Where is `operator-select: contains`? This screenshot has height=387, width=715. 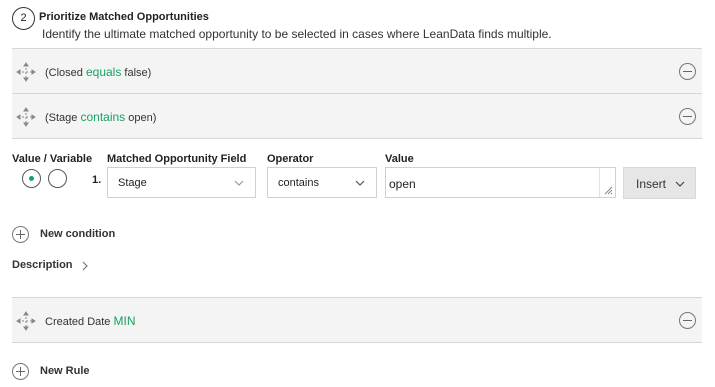 operator-select: contains is located at coordinates (322, 182).